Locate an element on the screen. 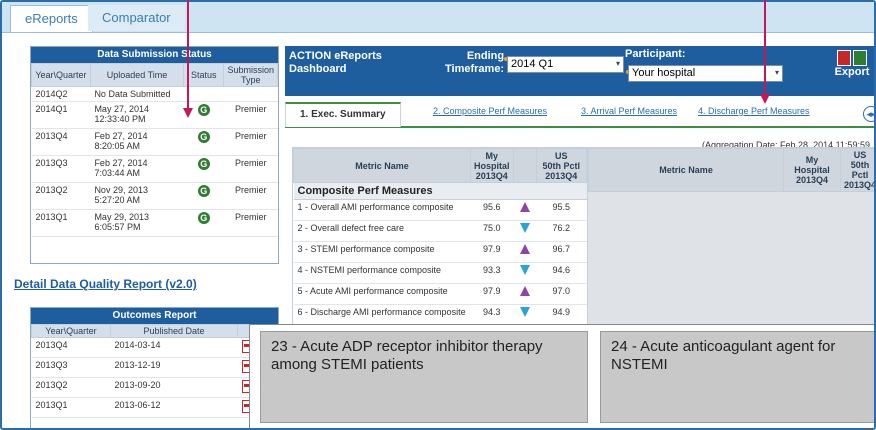 This screenshot has width=876, height=430. metric-name: 6 - Discharge AMI performance composite is located at coordinates (382, 315).